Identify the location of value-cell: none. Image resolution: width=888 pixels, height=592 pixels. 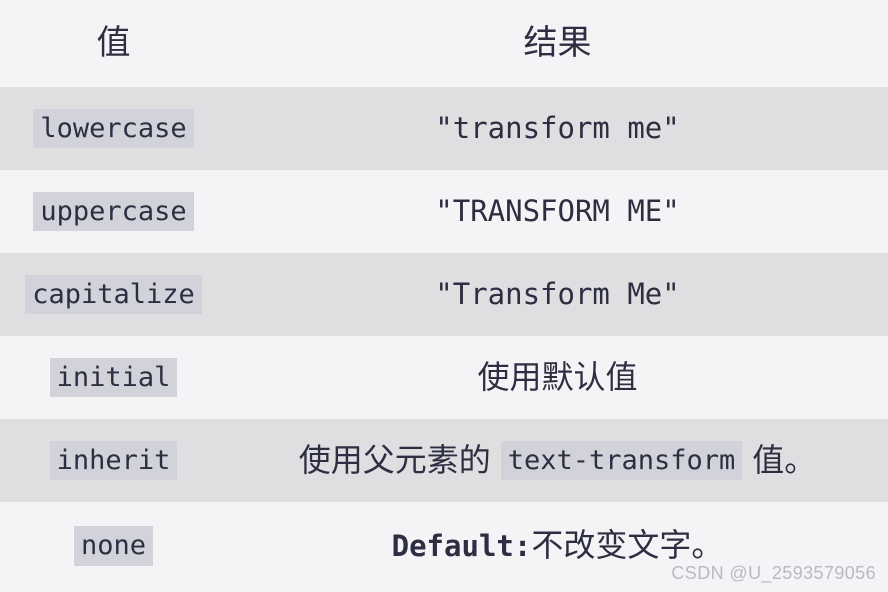
(113, 546).